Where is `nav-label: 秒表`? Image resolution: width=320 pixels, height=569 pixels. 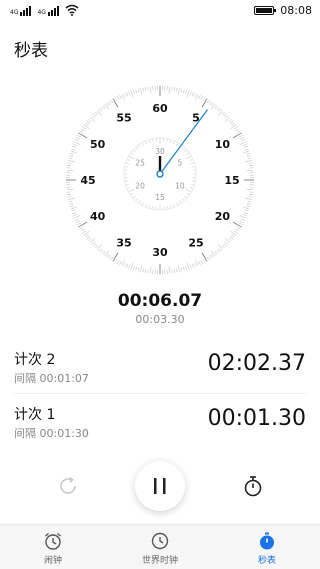
nav-label: 秒表 is located at coordinates (267, 559).